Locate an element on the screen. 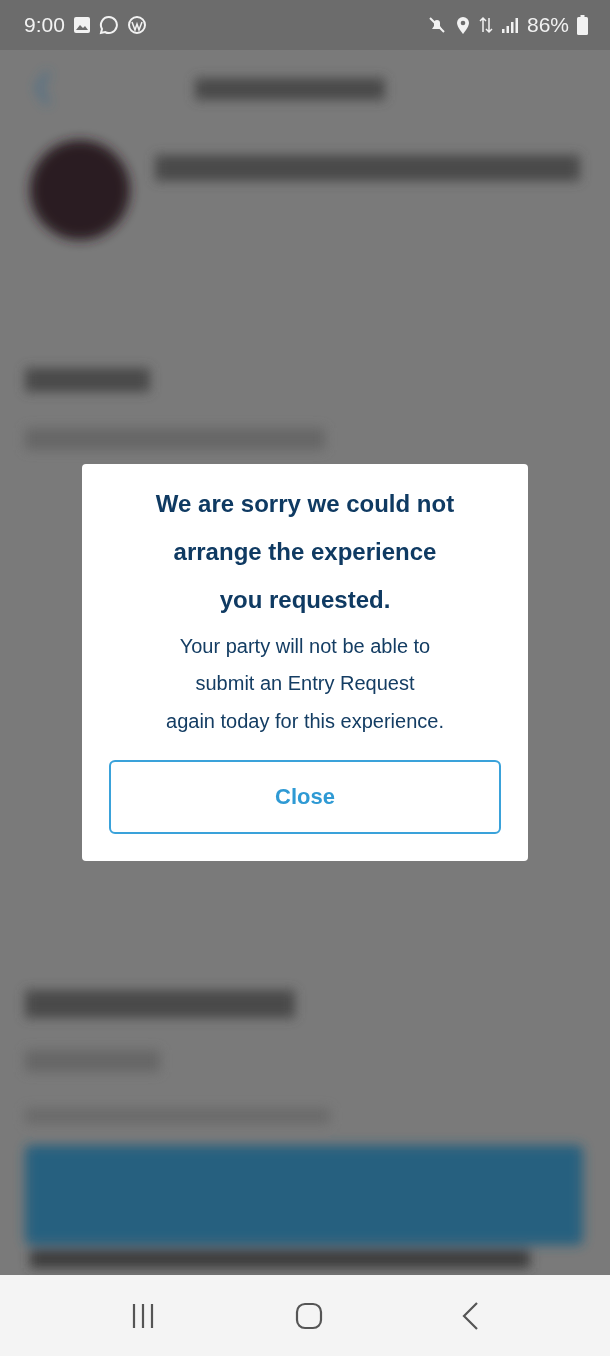 The width and height of the screenshot is (610, 1356). signal-icon is located at coordinates (509, 25).